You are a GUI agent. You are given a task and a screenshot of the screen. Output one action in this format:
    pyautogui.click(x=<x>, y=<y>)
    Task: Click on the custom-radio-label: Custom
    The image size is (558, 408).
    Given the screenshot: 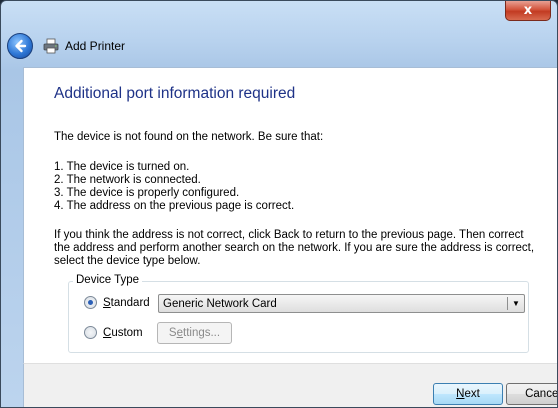 What is the action you would take?
    pyautogui.click(x=123, y=333)
    